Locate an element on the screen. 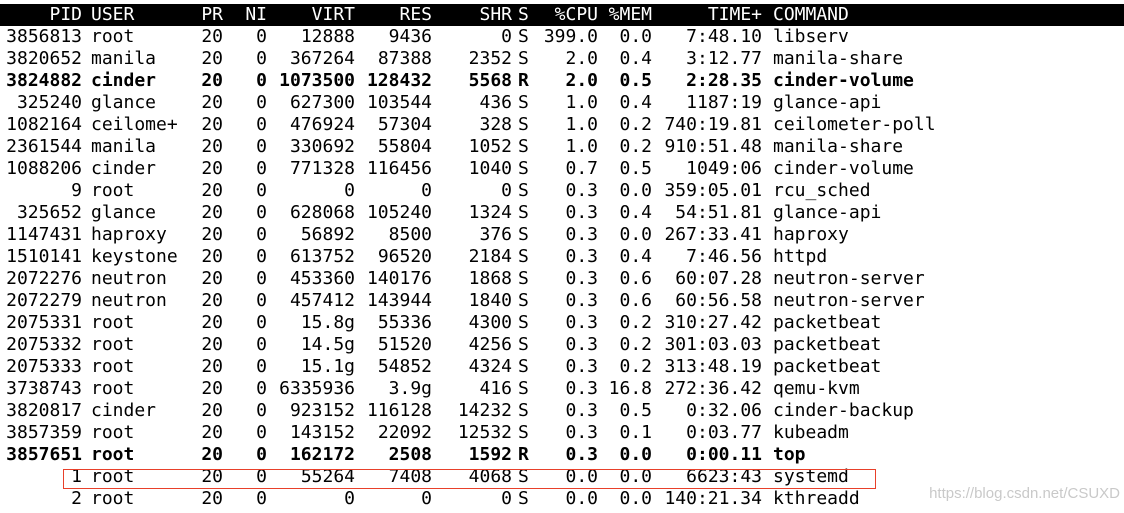 This screenshot has height=513, width=1124. process-command: neutron-server is located at coordinates (849, 278).